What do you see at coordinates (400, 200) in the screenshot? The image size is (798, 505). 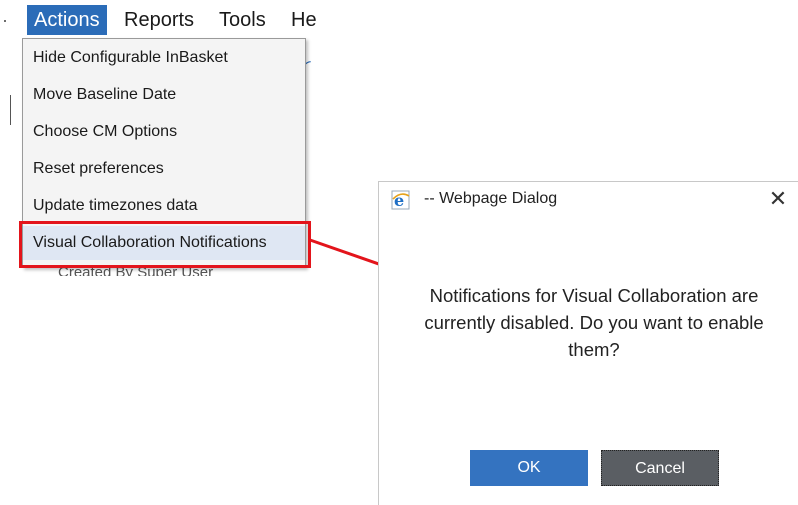 I see `ie-icon: e` at bounding box center [400, 200].